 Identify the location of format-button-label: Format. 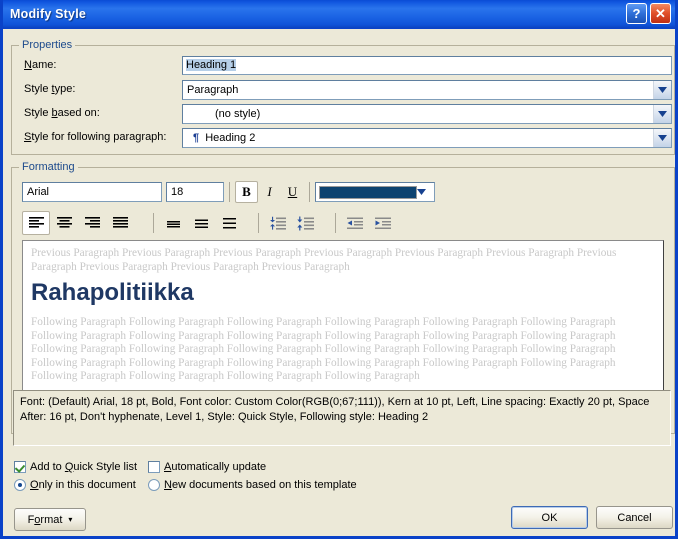
(45, 519).